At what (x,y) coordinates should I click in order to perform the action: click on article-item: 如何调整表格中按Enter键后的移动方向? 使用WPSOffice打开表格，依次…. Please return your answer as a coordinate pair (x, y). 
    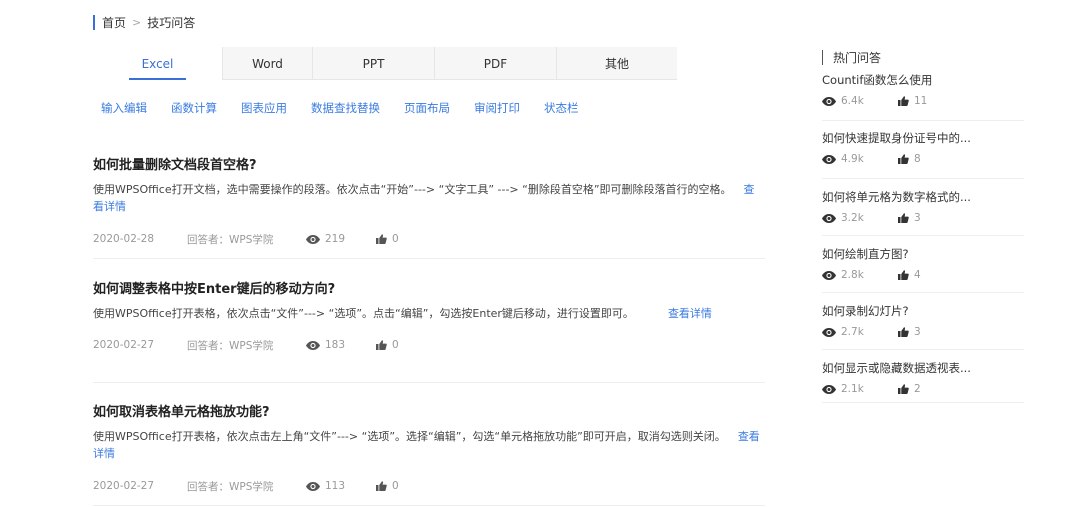
    Looking at the image, I should click on (429, 332).